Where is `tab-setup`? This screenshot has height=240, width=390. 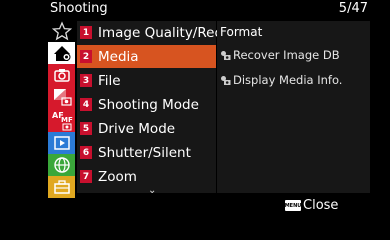 tab-setup is located at coordinates (61, 187).